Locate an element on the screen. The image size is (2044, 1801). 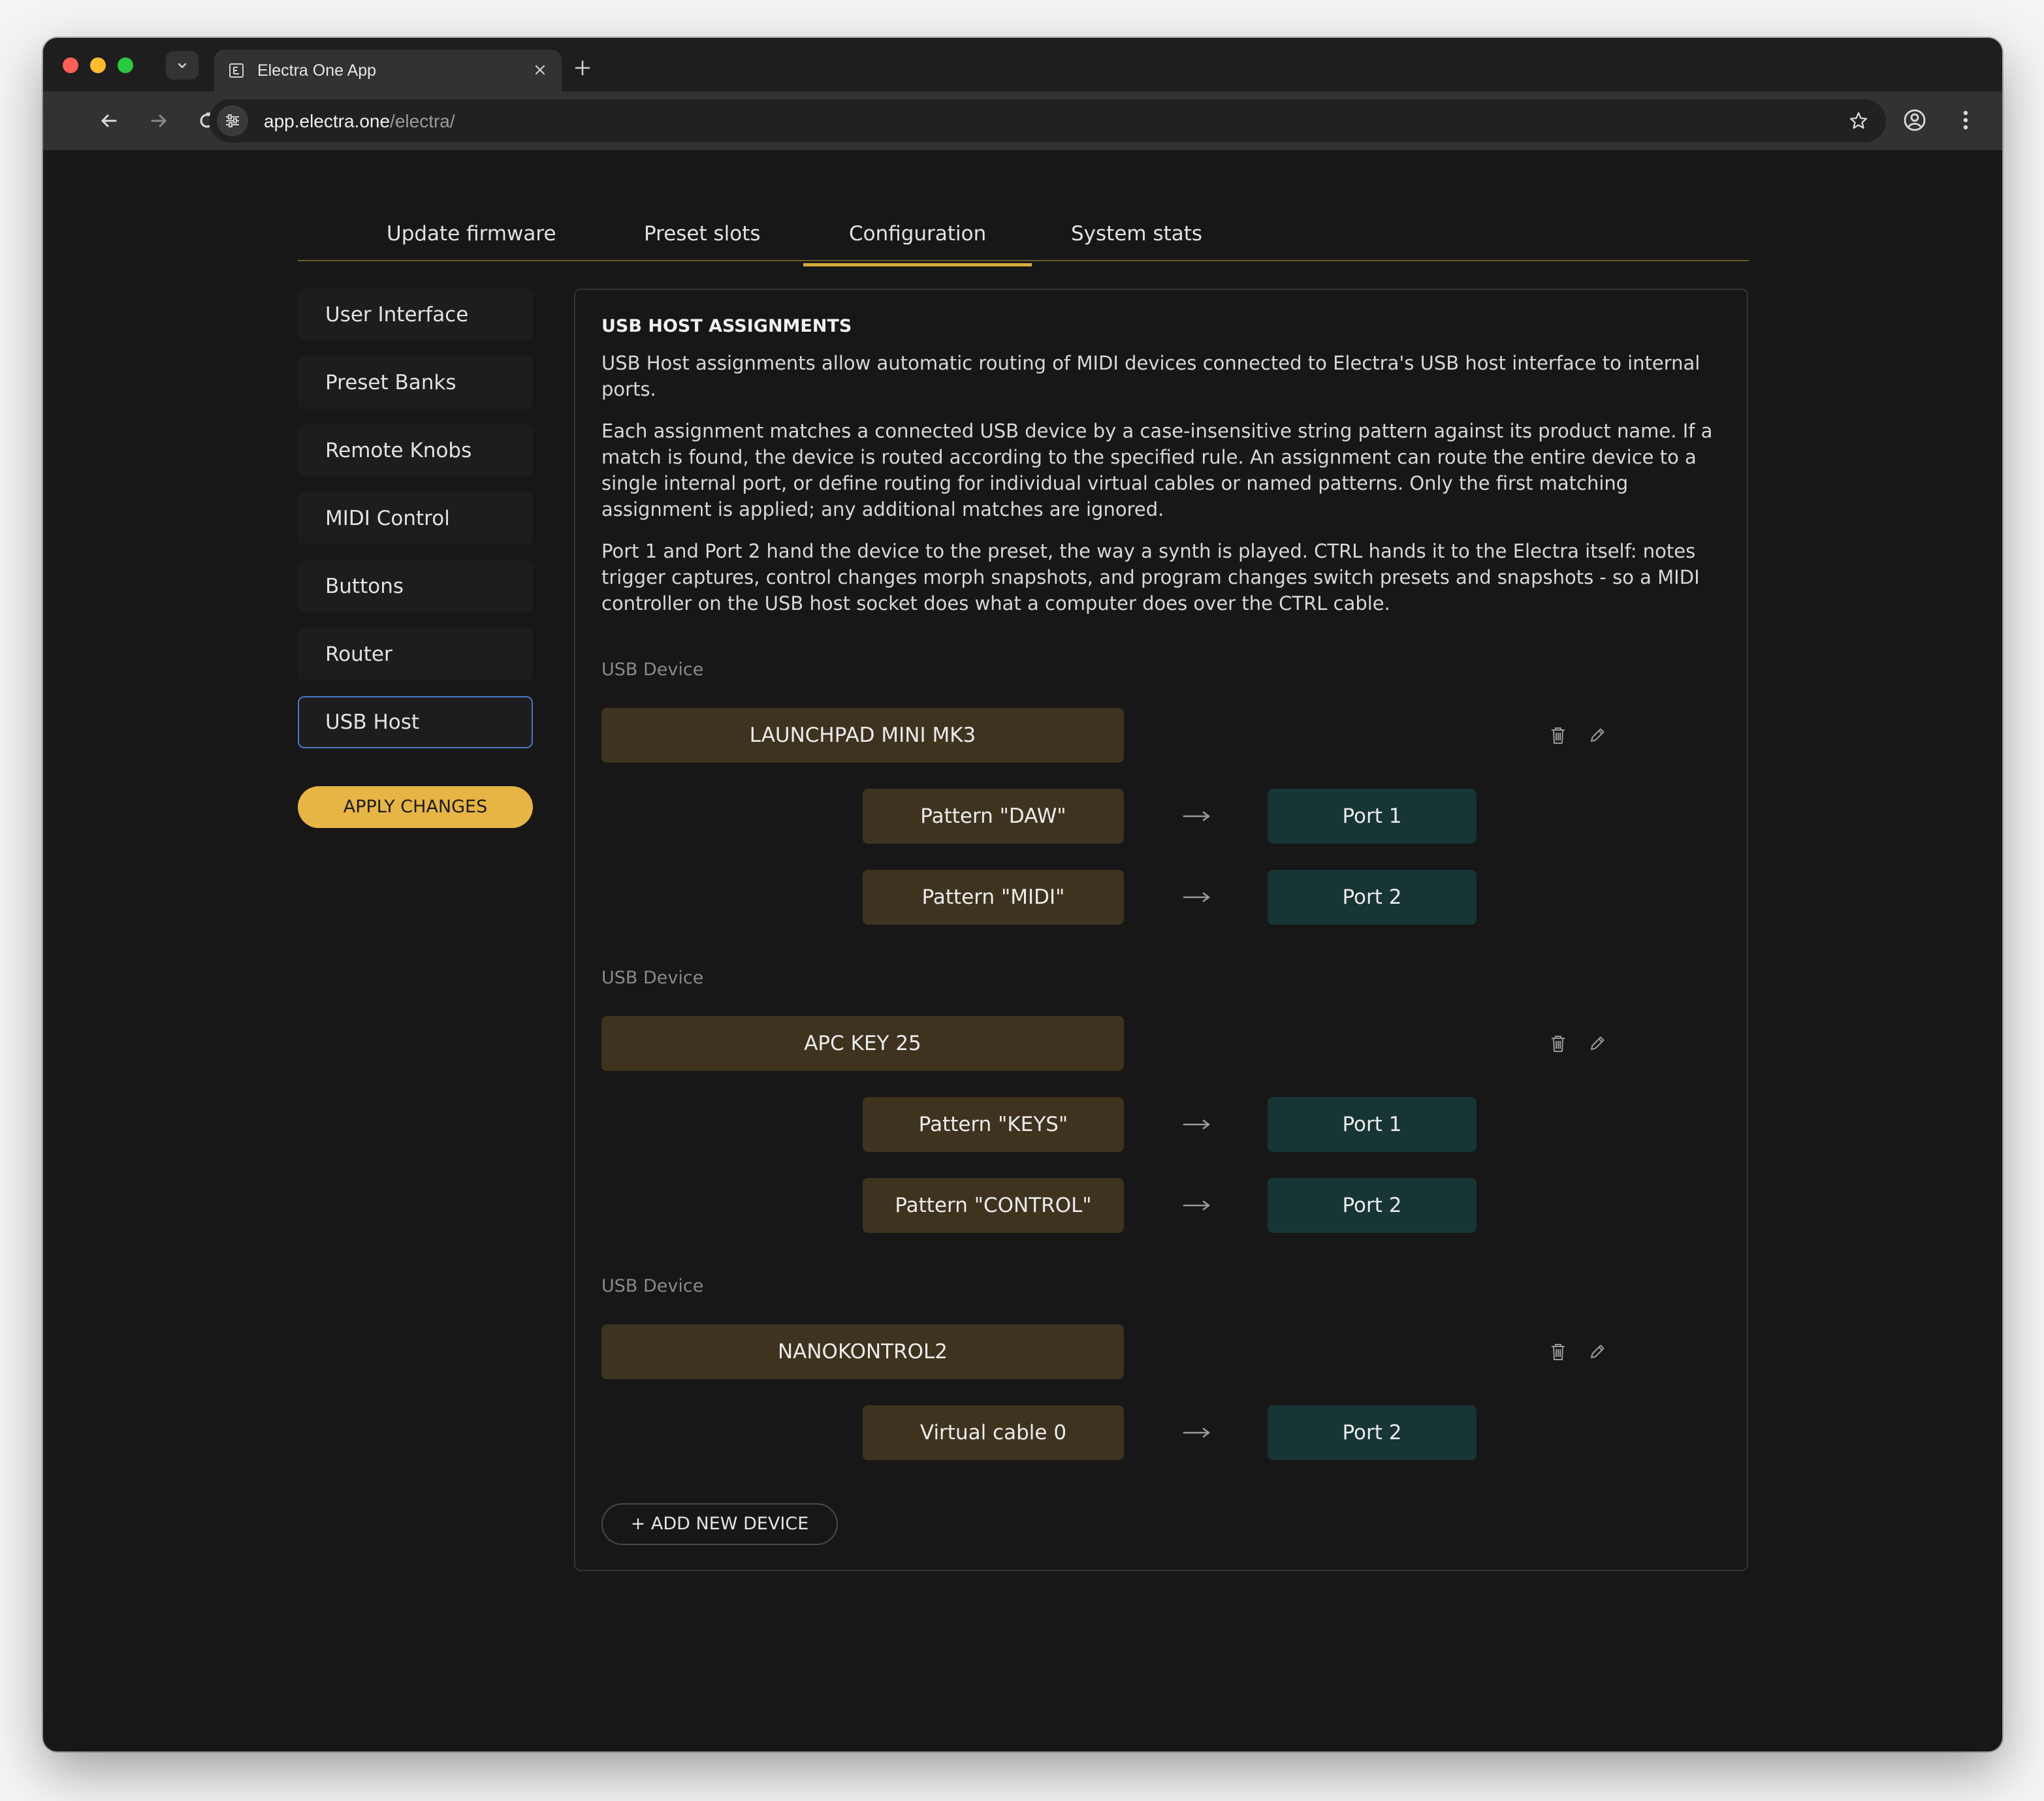
apply-changes-button: APPLY CHANGES is located at coordinates (415, 807).